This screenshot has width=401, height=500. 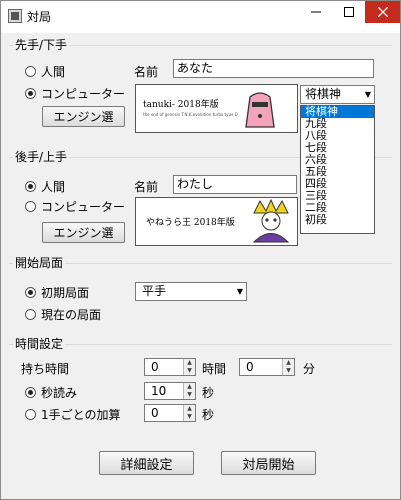 I want to click on current-position-radio: 現在の局面, so click(x=63, y=314).